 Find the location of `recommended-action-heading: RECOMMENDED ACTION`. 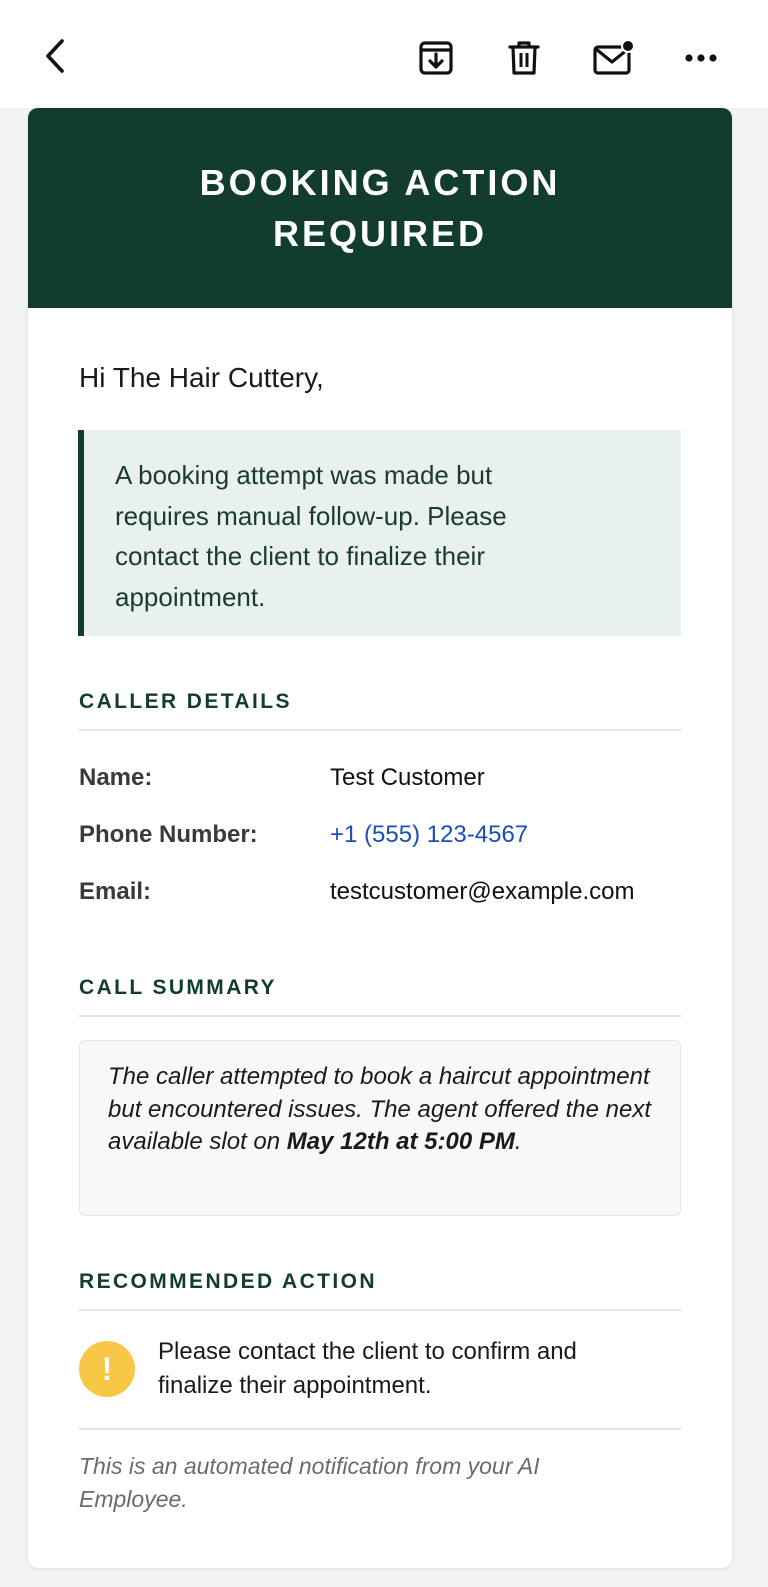

recommended-action-heading: RECOMMENDED ACTION is located at coordinates (228, 1281).